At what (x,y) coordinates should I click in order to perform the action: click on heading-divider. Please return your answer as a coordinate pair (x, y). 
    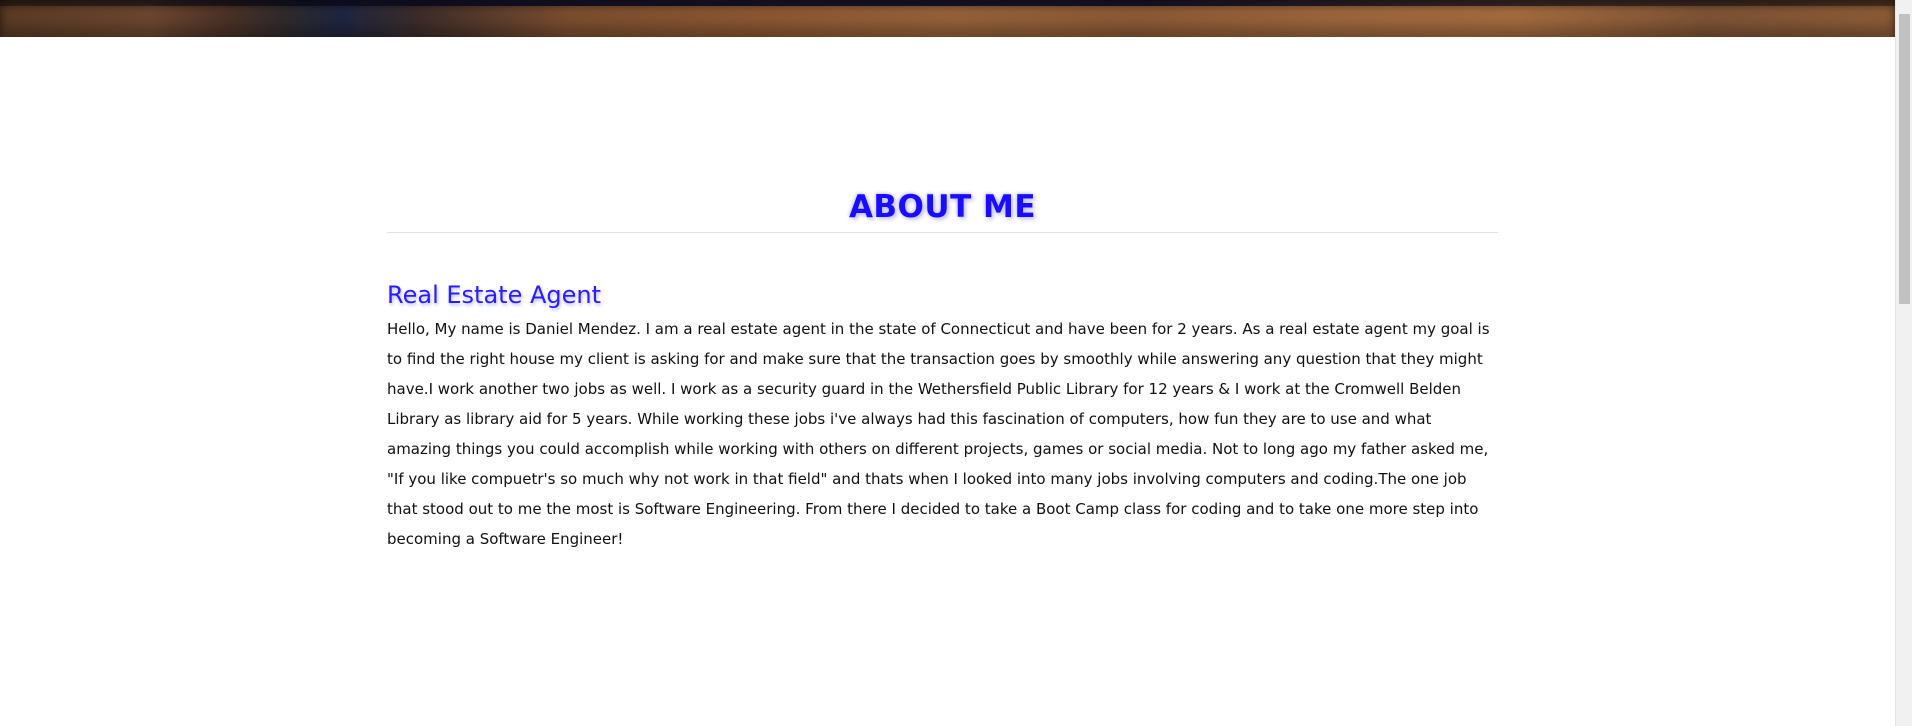
    Looking at the image, I should click on (942, 232).